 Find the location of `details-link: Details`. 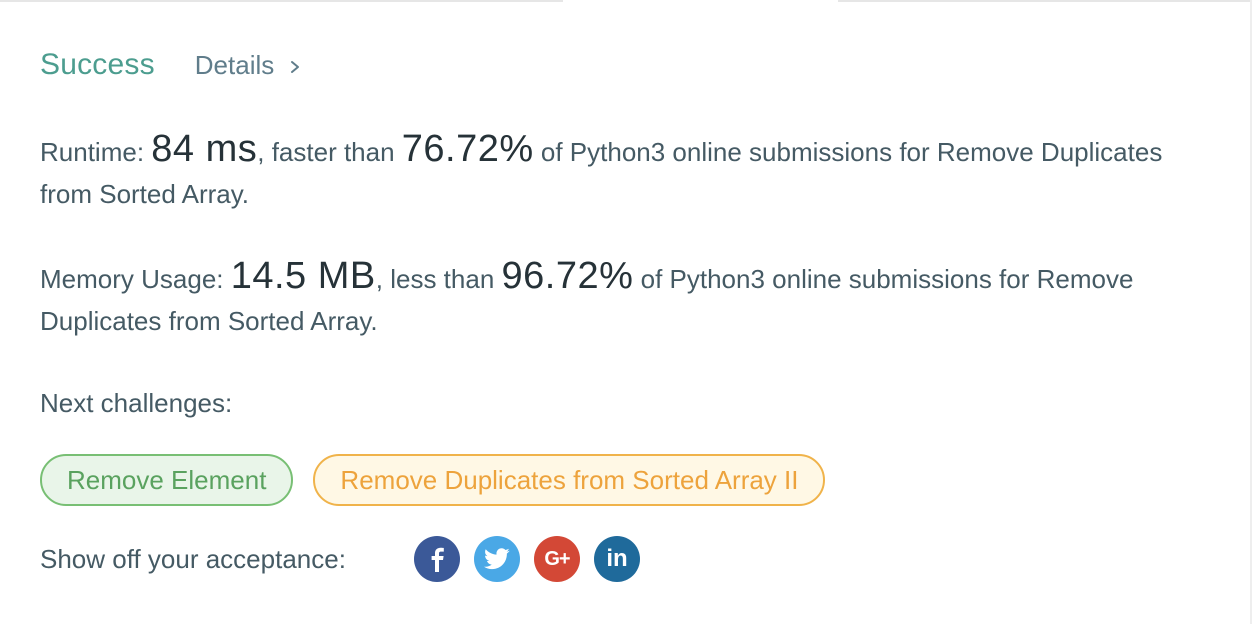

details-link: Details is located at coordinates (248, 65).